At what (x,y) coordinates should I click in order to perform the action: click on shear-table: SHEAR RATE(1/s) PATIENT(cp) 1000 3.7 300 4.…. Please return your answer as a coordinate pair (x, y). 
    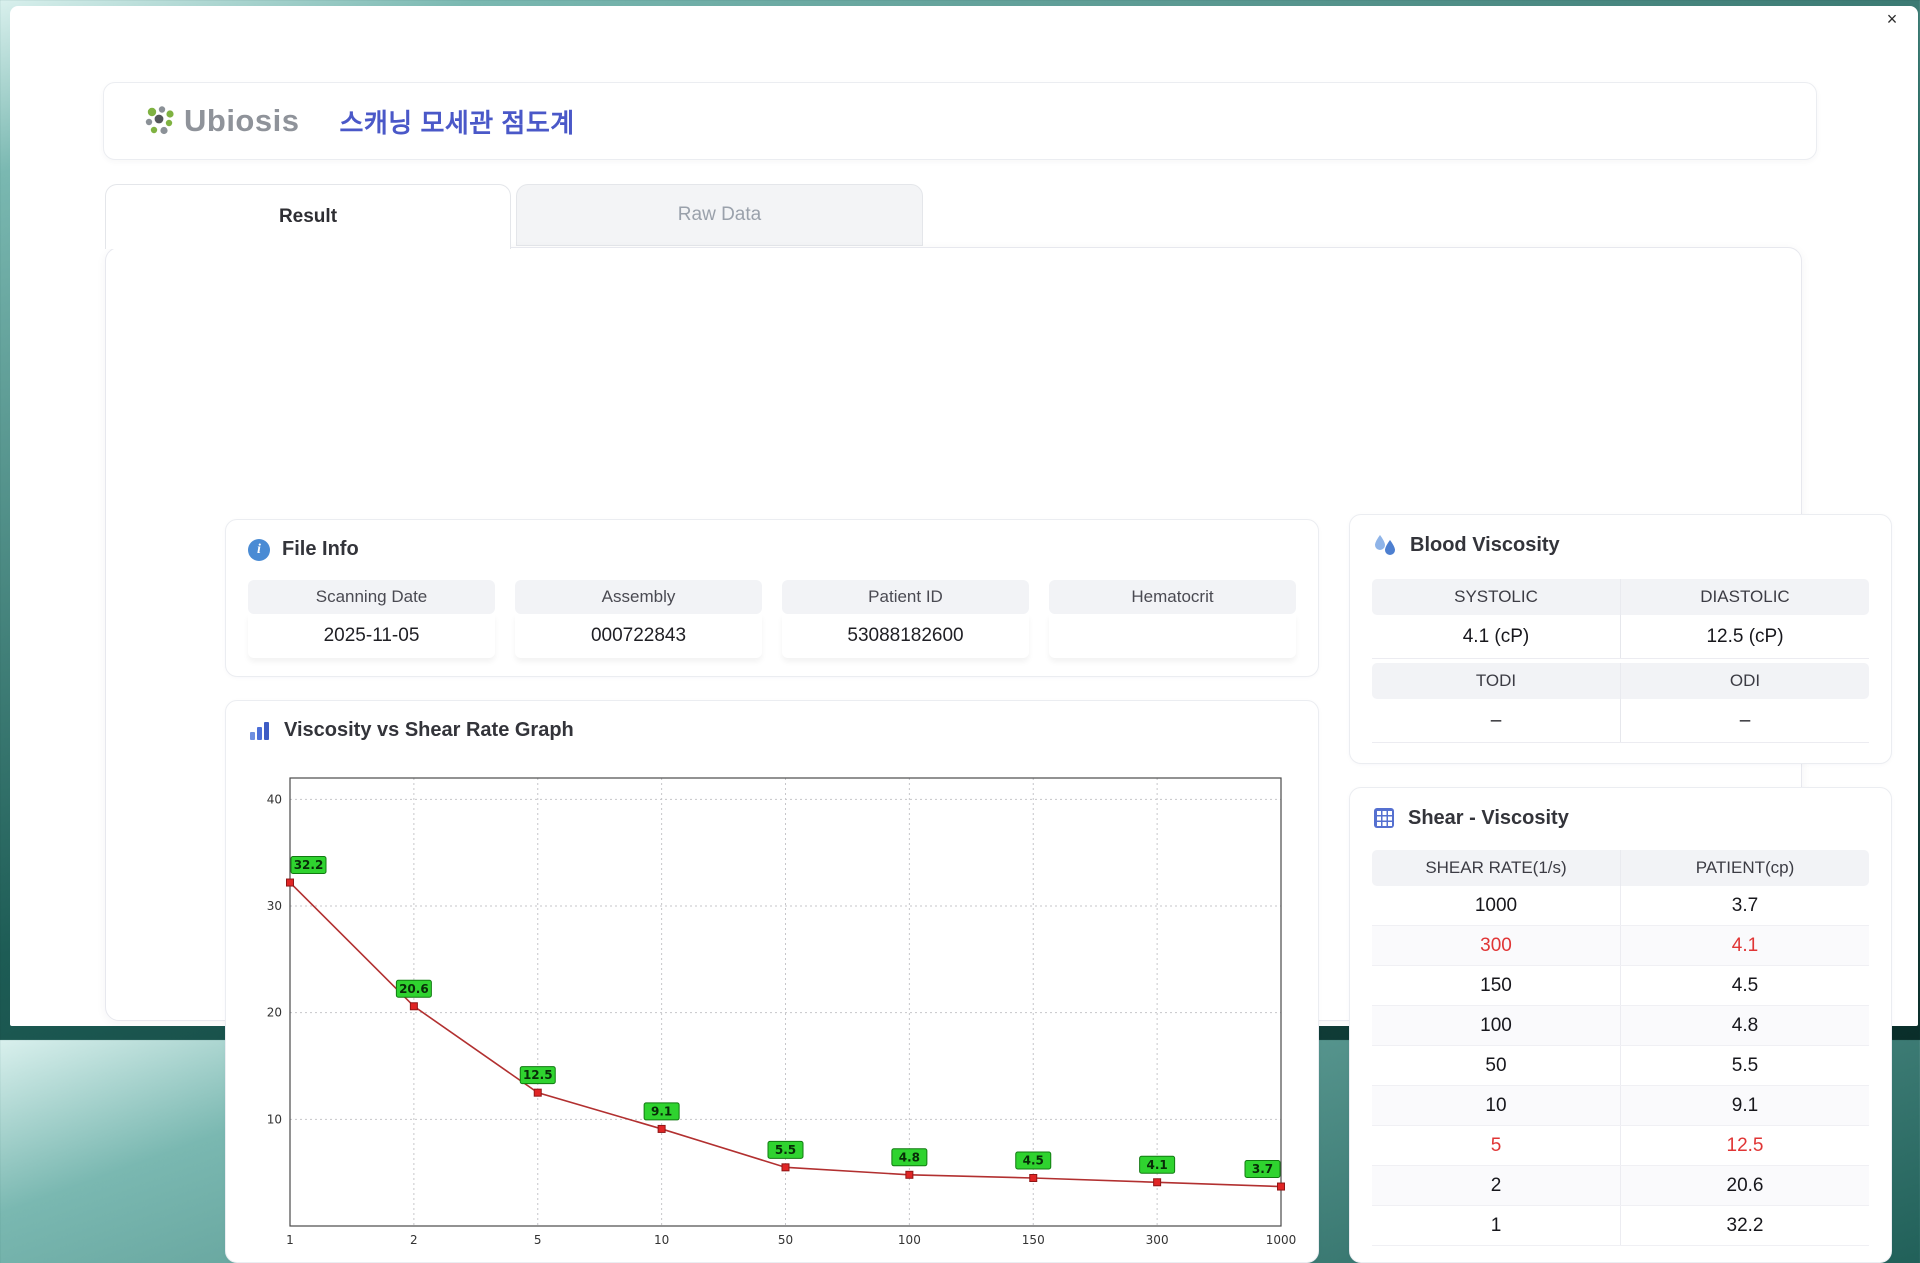
    Looking at the image, I should click on (1620, 1048).